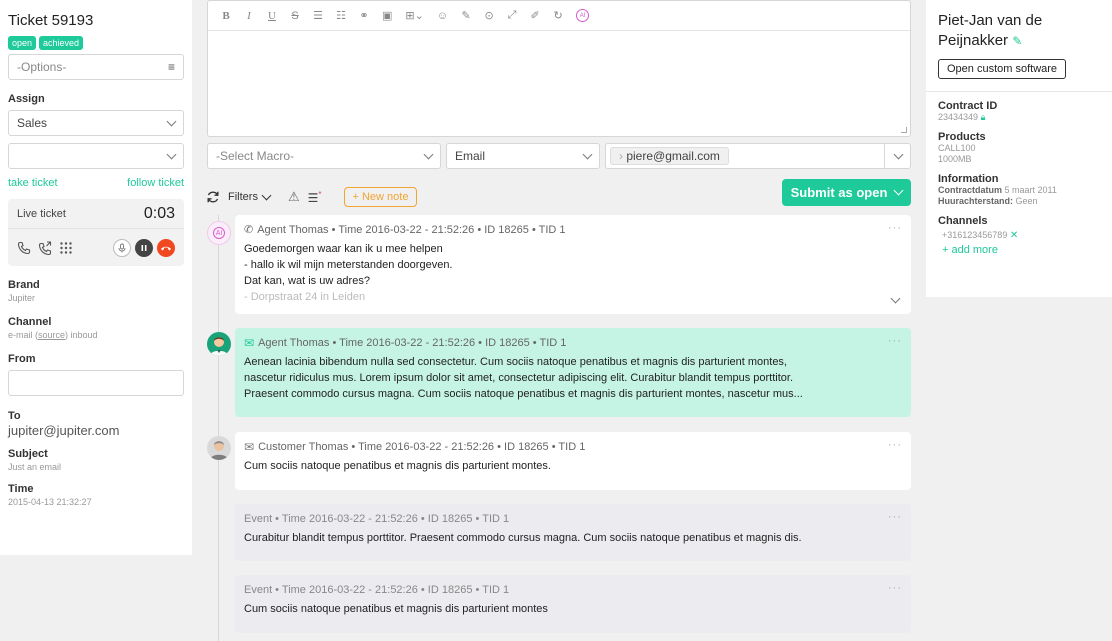  I want to click on information-label: Information, so click(968, 179).